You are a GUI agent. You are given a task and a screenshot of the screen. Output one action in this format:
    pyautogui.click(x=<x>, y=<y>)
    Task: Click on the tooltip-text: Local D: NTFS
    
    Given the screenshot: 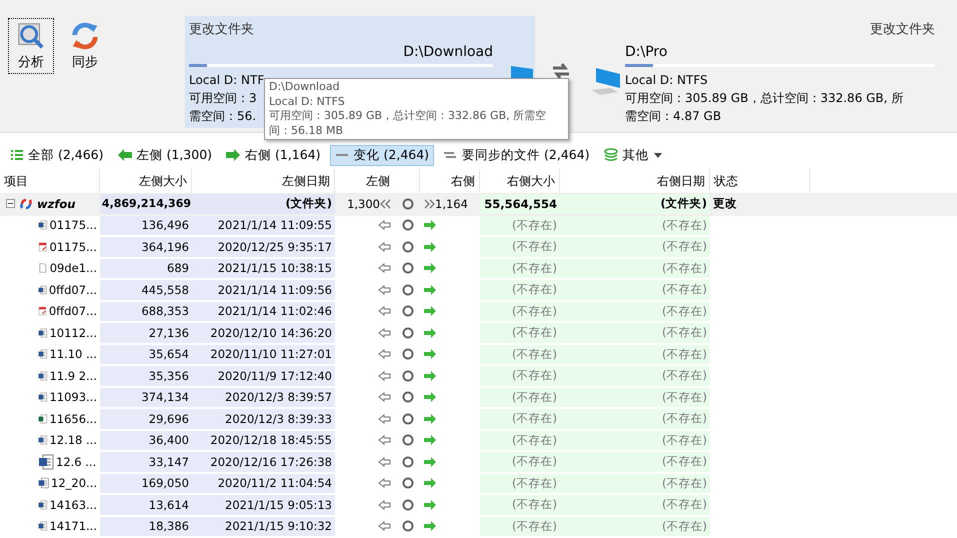 What is the action you would take?
    pyautogui.click(x=307, y=101)
    